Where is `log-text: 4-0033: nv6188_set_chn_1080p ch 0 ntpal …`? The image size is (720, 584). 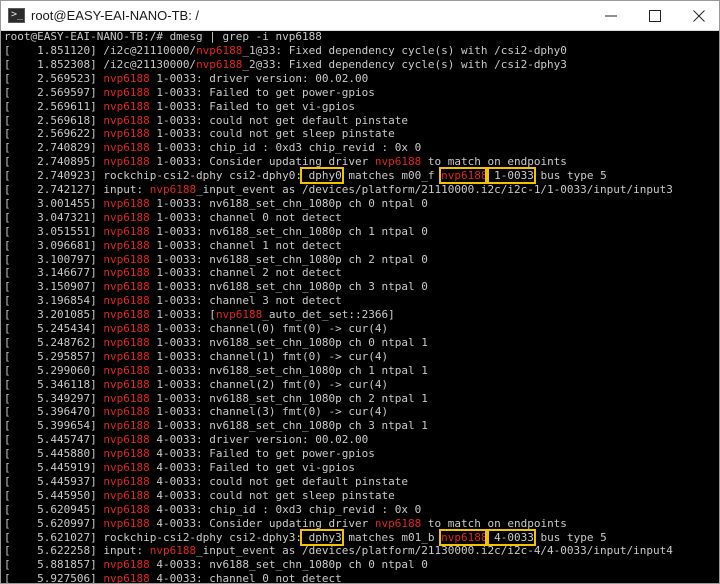 log-text: 4-0033: nv6188_set_chn_1080p ch 0 ntpal … is located at coordinates (288, 565).